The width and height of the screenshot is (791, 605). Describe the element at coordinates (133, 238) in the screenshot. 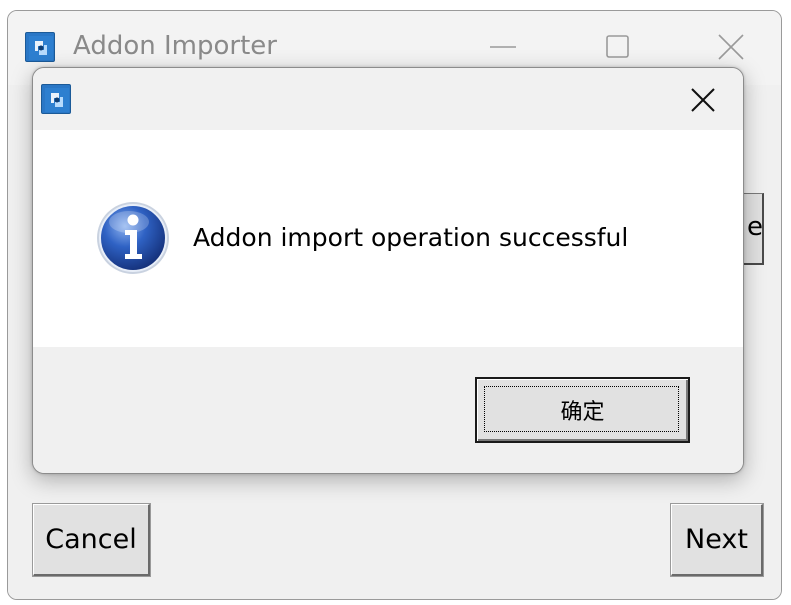

I see `info-icon` at that location.